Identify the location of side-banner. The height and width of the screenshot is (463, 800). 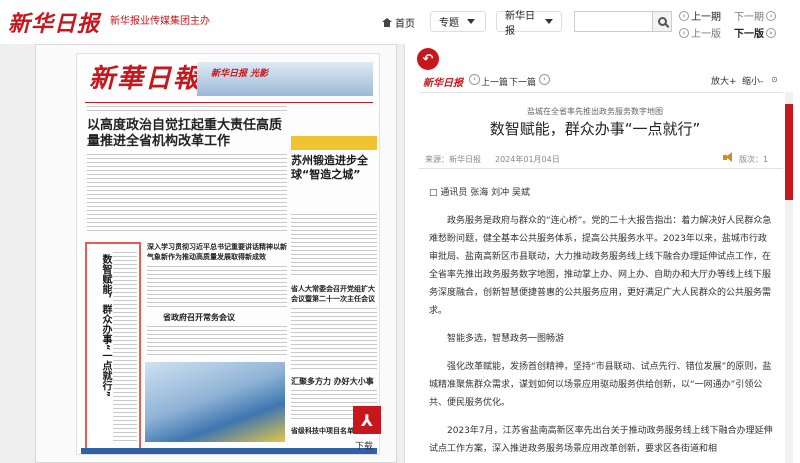
(334, 143).